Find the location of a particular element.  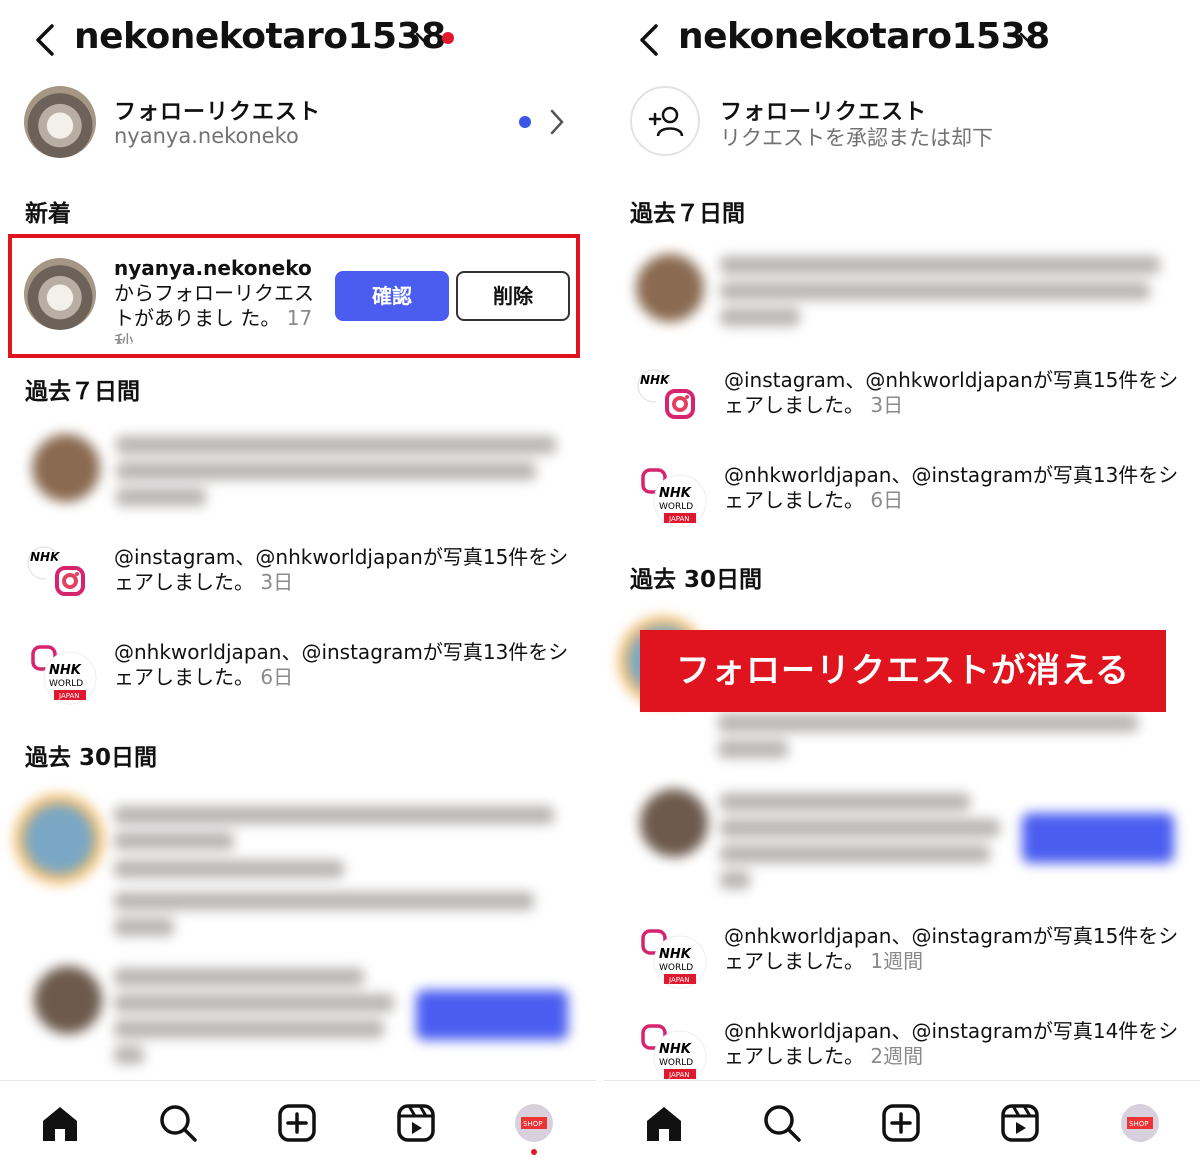

requester-avatar is located at coordinates (60, 294).